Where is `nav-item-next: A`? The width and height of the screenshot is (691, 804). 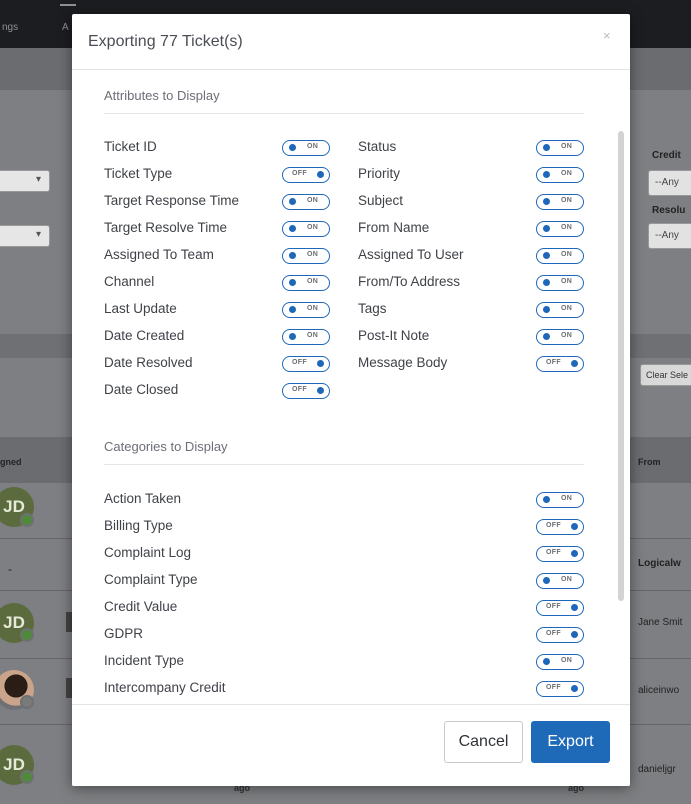 nav-item-next: A is located at coordinates (65, 27).